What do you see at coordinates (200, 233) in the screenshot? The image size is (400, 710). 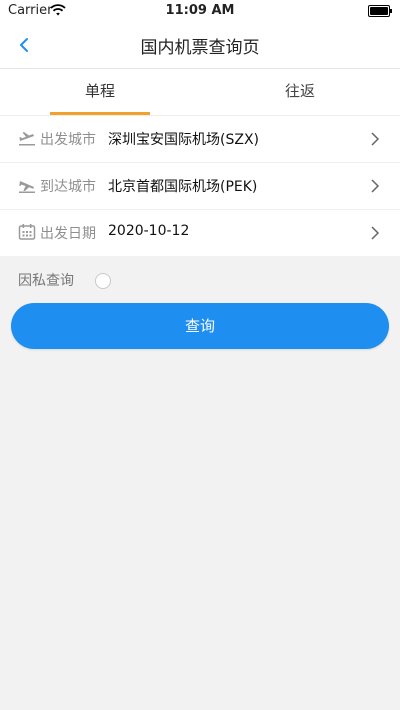 I see `departure-date-row: 出发日期 2020-10-12` at bounding box center [200, 233].